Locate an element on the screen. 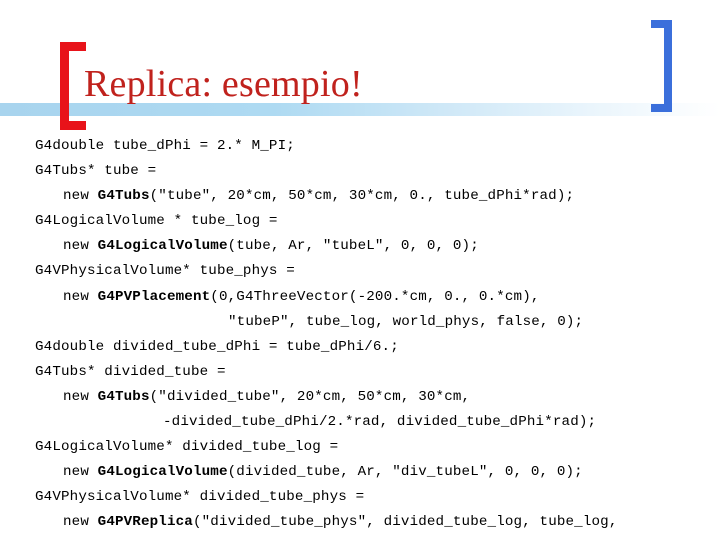 The height and width of the screenshot is (540, 720). code-text: G4LogicalVolume* divided_tube_log = is located at coordinates (187, 447).